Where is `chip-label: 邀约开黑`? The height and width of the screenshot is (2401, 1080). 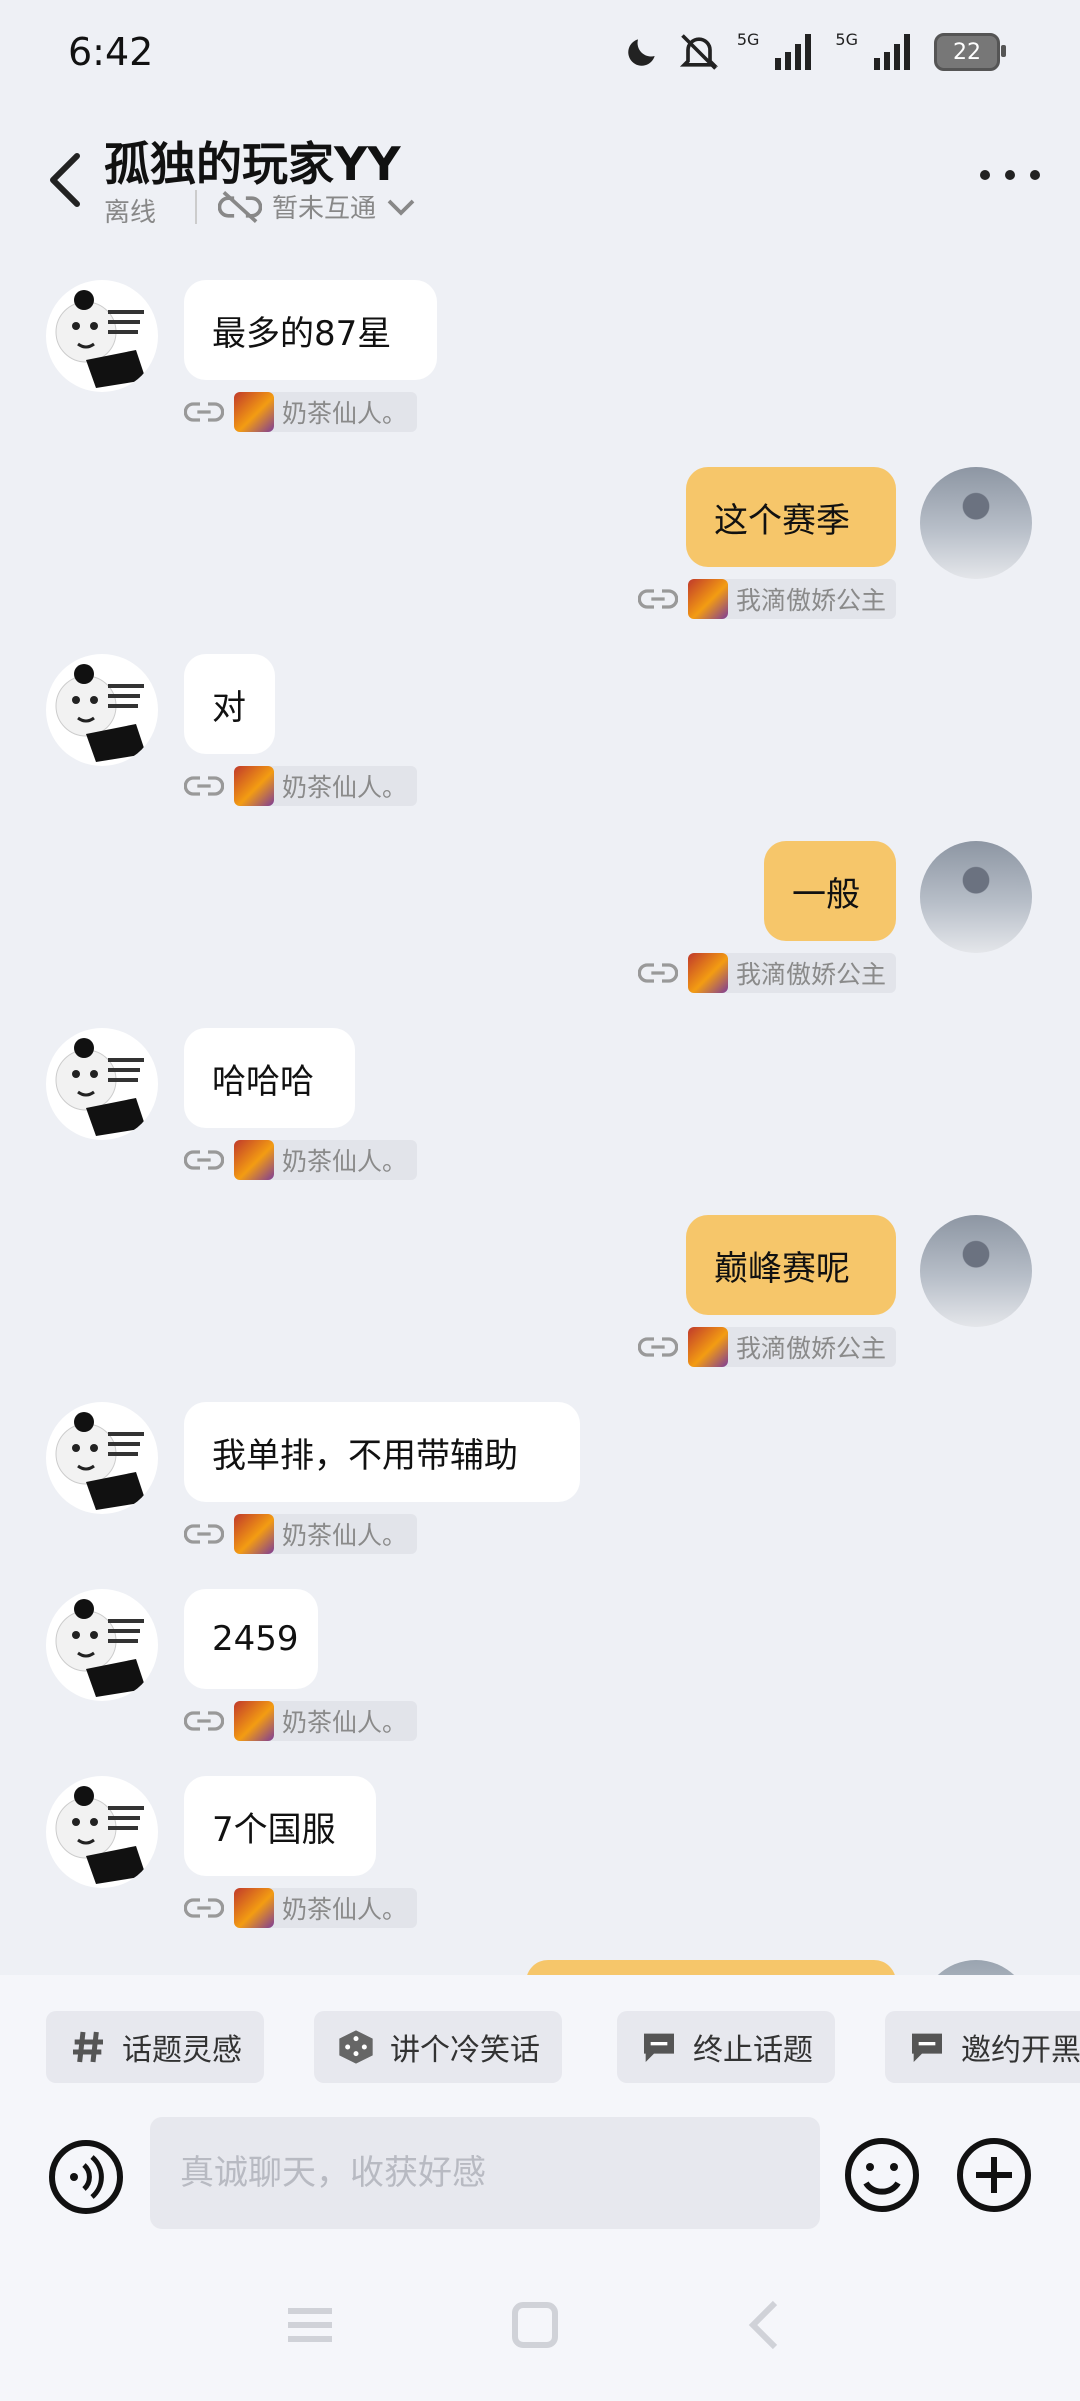
chip-label: 邀约开黑 is located at coordinates (1020, 2050).